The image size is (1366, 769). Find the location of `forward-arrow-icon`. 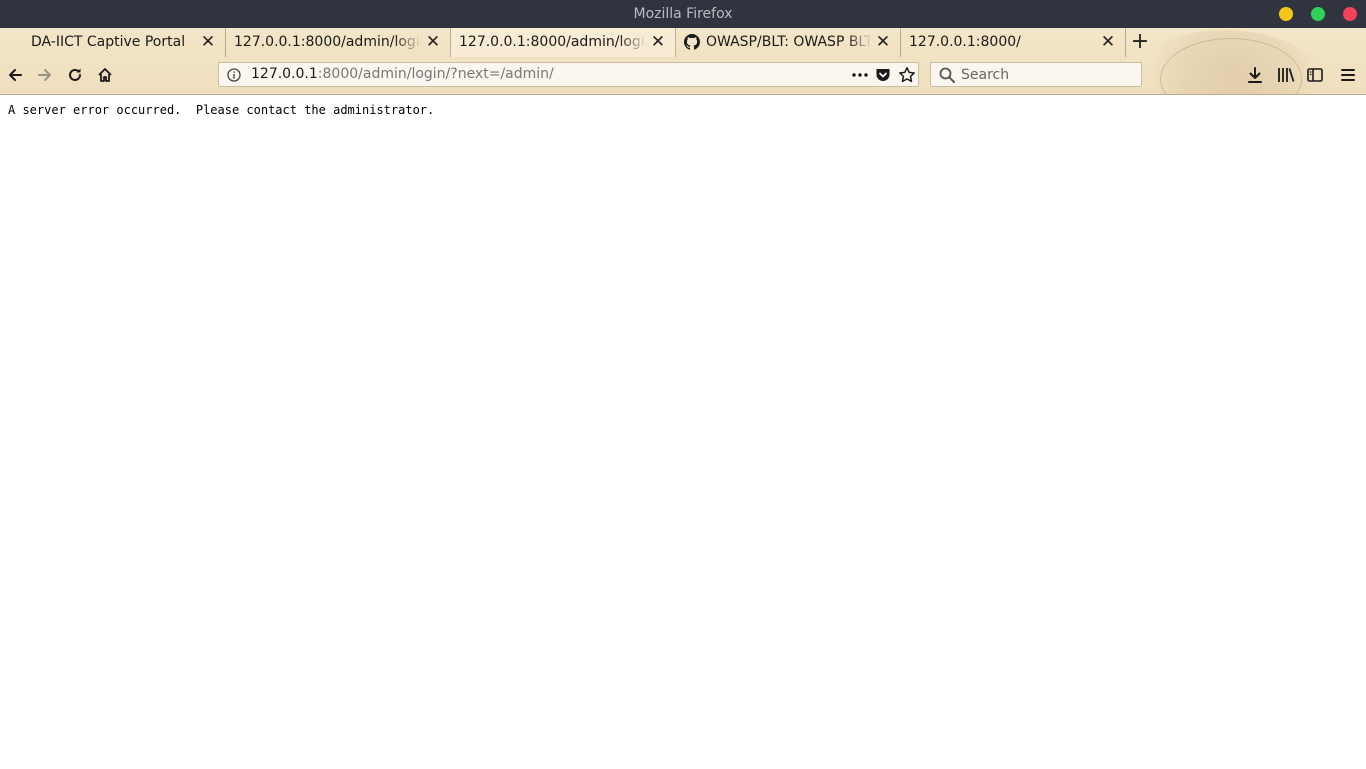

forward-arrow-icon is located at coordinates (44, 75).